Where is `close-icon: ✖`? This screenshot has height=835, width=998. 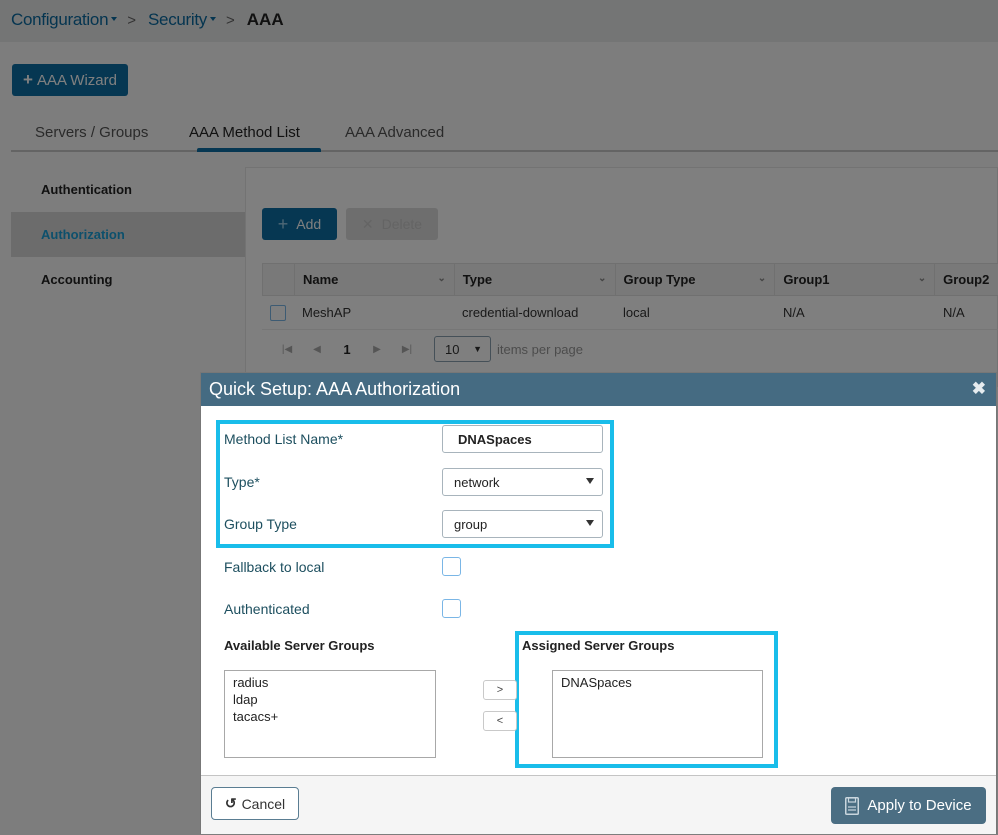 close-icon: ✖ is located at coordinates (979, 389).